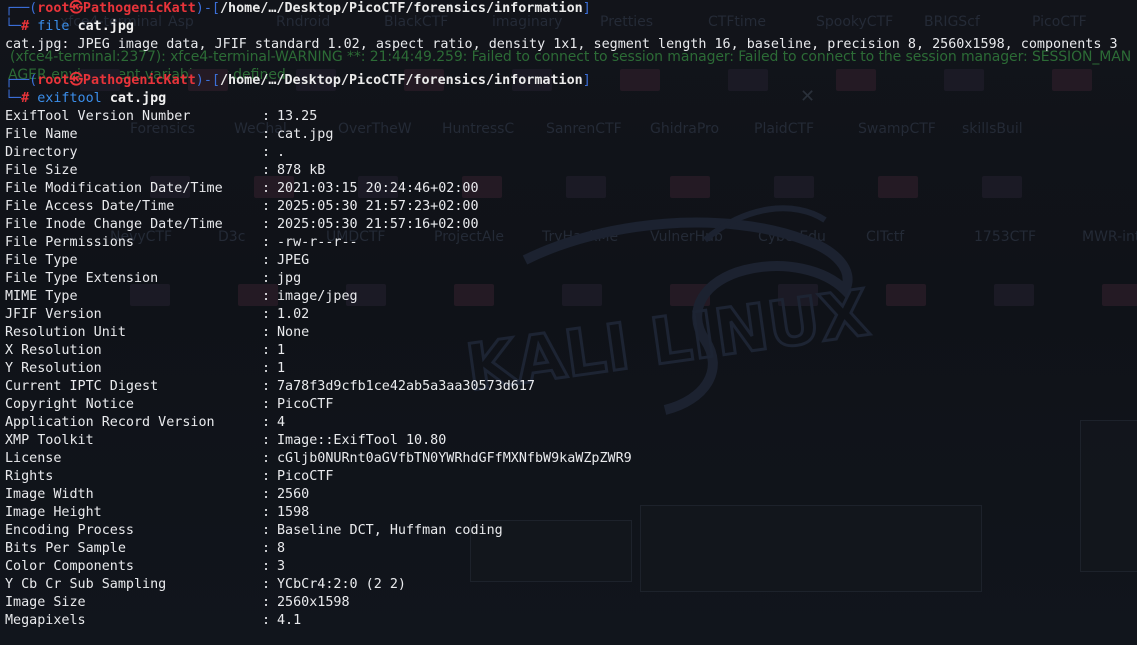 The width and height of the screenshot is (1137, 645). I want to click on exif-row: MIME Type: image/jpeg, so click(181, 297).